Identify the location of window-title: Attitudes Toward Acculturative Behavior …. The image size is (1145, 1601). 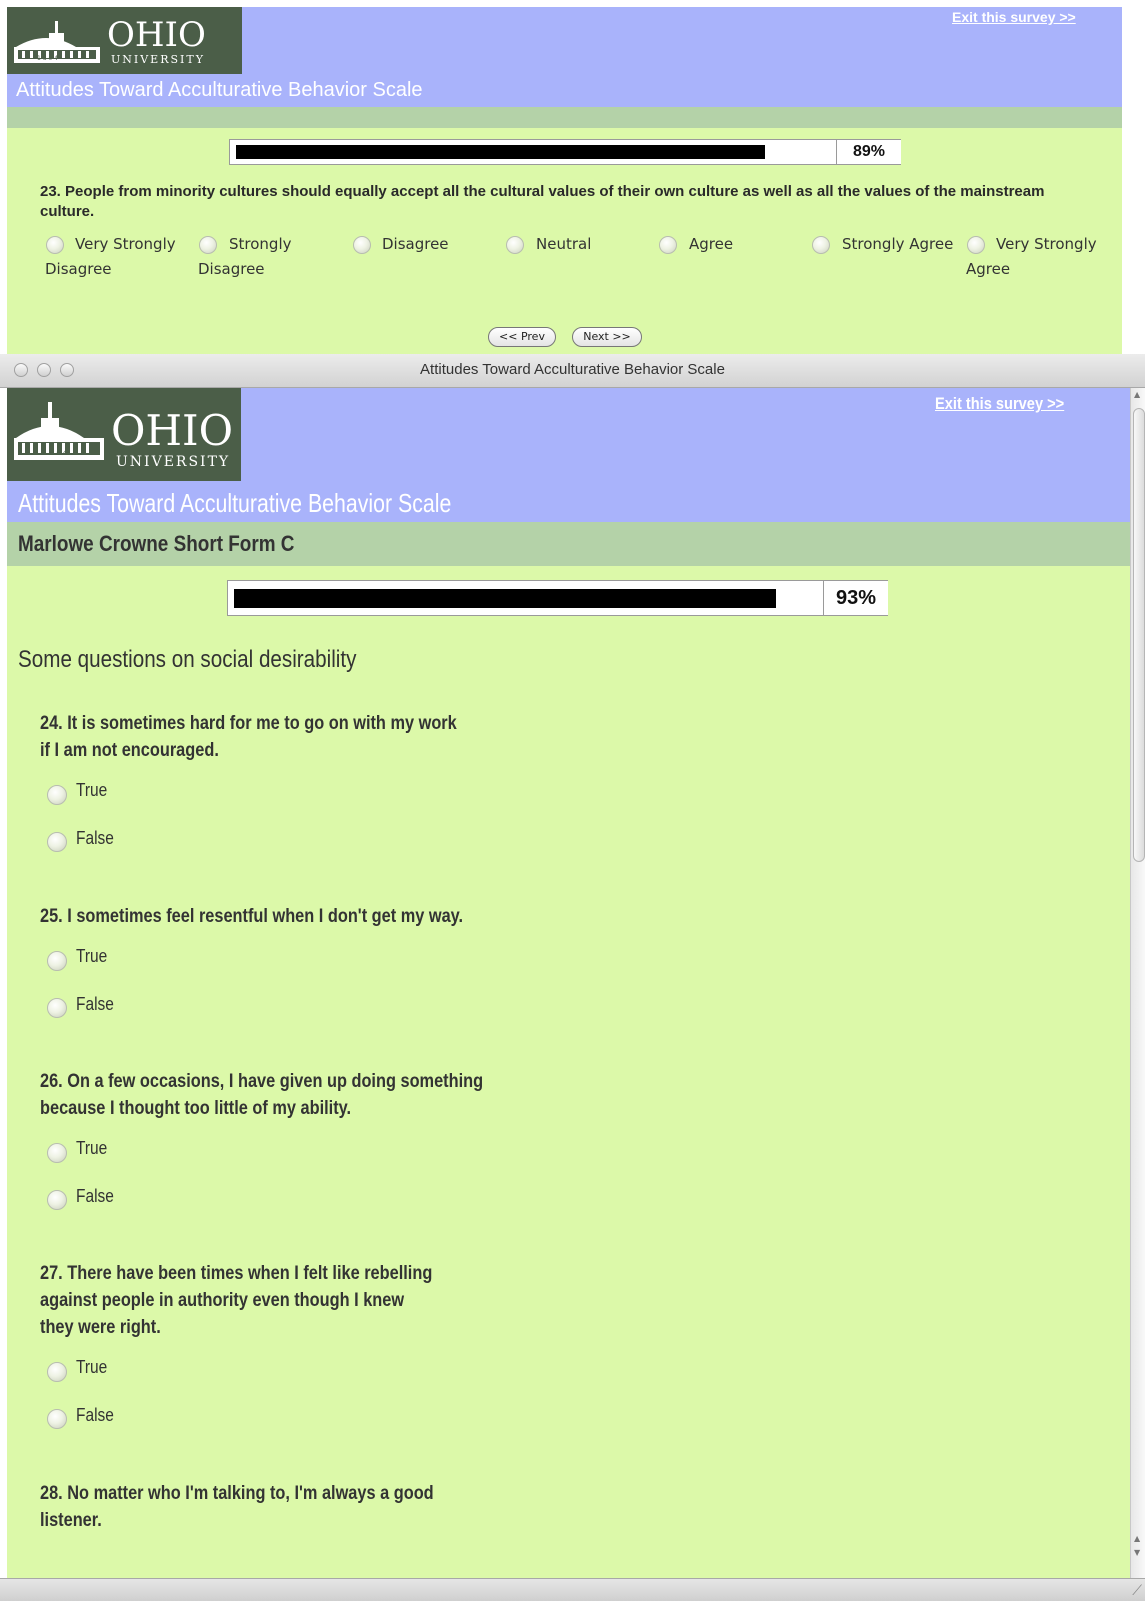
(572, 369).